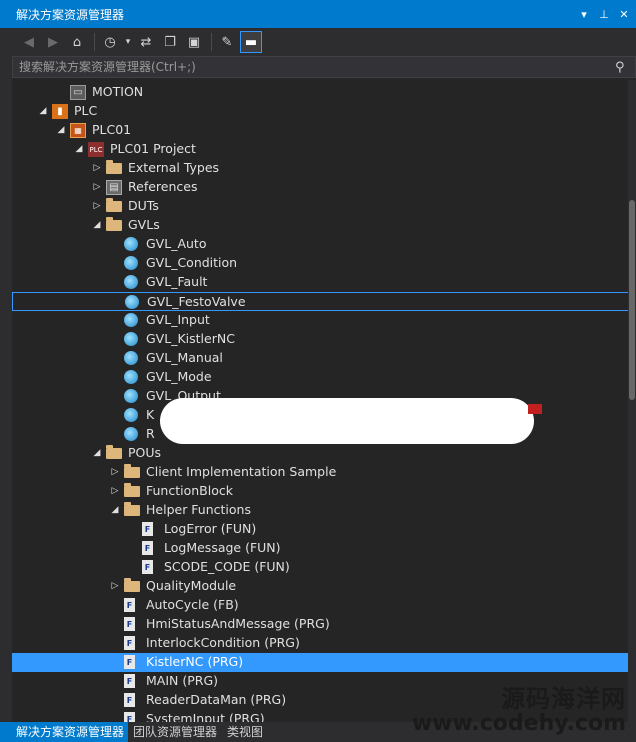  What do you see at coordinates (241, 471) in the screenshot?
I see `tree-item-label: Client Implementation Sample` at bounding box center [241, 471].